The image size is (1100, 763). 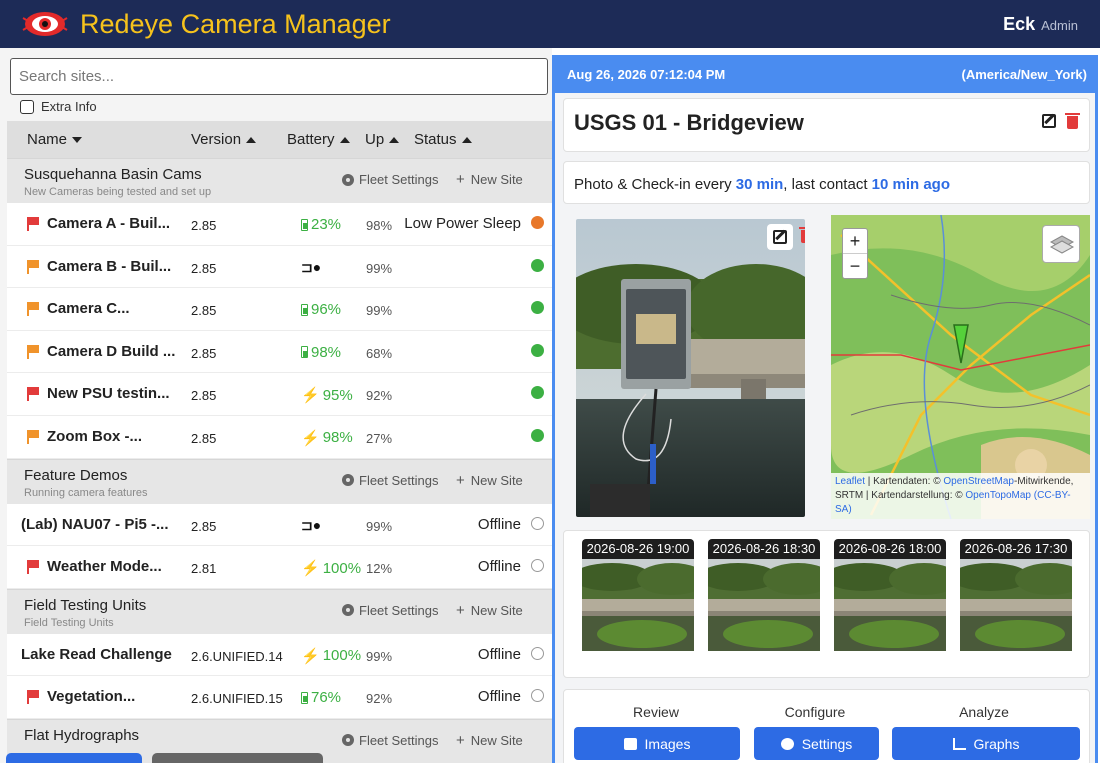 What do you see at coordinates (1061, 244) in the screenshot?
I see `map-layers-button` at bounding box center [1061, 244].